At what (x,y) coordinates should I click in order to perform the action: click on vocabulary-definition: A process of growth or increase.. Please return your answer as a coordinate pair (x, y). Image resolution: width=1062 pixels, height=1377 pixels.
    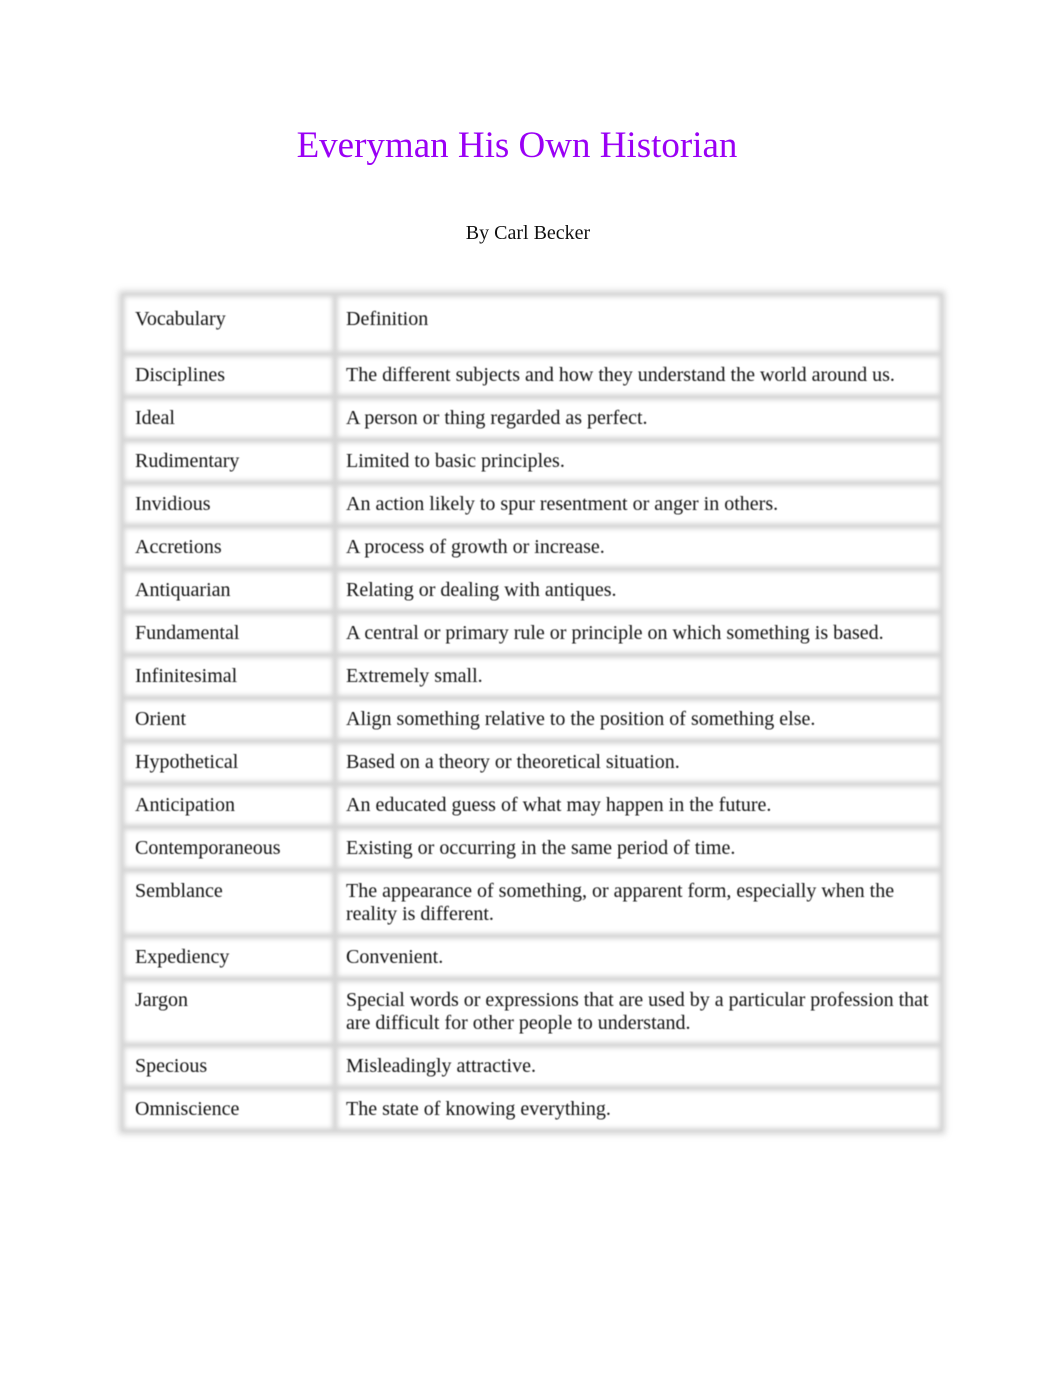
    Looking at the image, I should click on (638, 547).